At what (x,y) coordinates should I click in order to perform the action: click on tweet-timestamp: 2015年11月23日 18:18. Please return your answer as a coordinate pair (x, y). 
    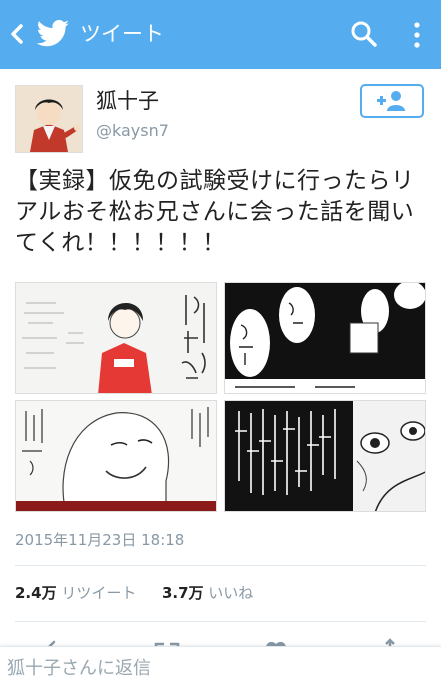
    Looking at the image, I should click on (100, 540).